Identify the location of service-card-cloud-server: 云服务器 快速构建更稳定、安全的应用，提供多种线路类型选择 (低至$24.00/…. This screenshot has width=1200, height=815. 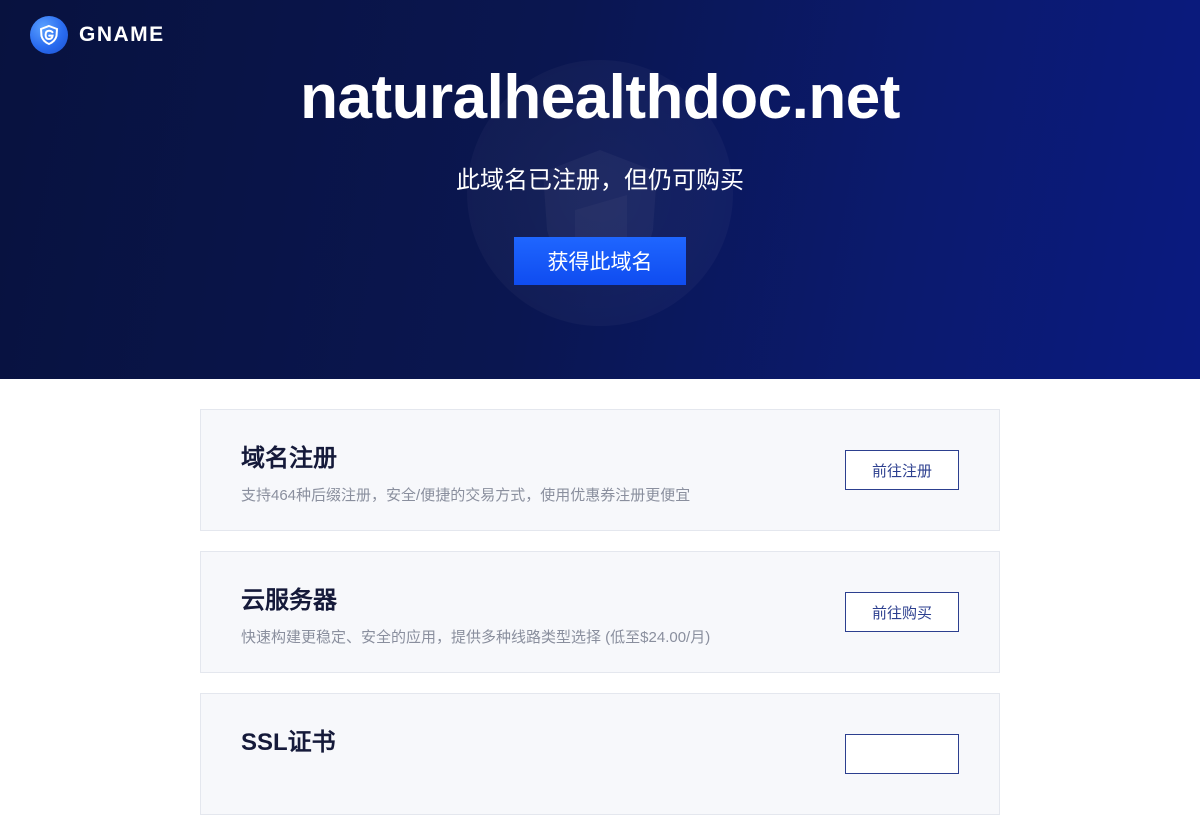
(600, 612).